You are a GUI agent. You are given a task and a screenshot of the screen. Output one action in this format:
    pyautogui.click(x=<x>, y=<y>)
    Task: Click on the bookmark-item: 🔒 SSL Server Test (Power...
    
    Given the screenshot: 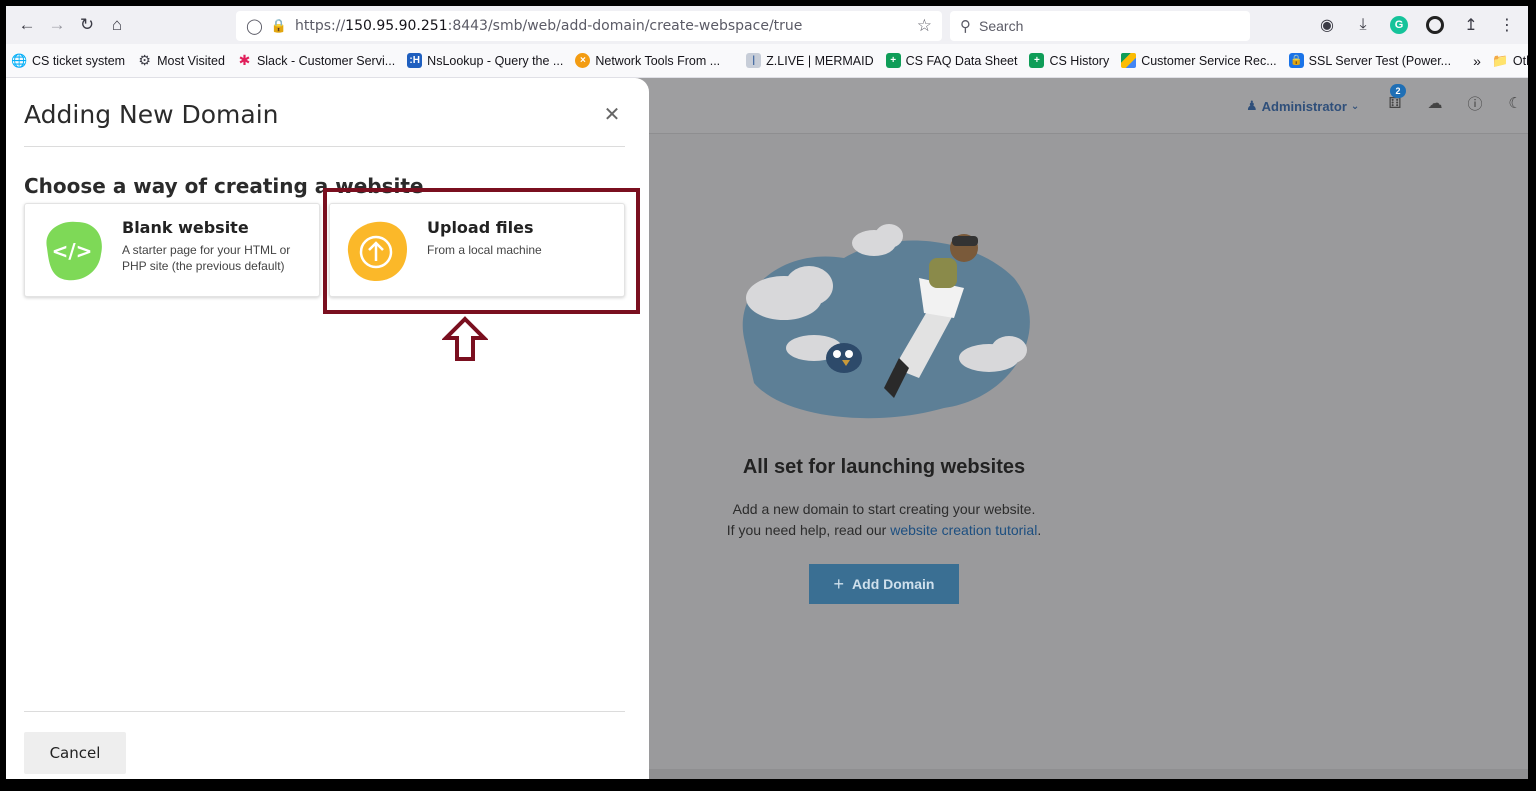 What is the action you would take?
    pyautogui.click(x=1370, y=61)
    